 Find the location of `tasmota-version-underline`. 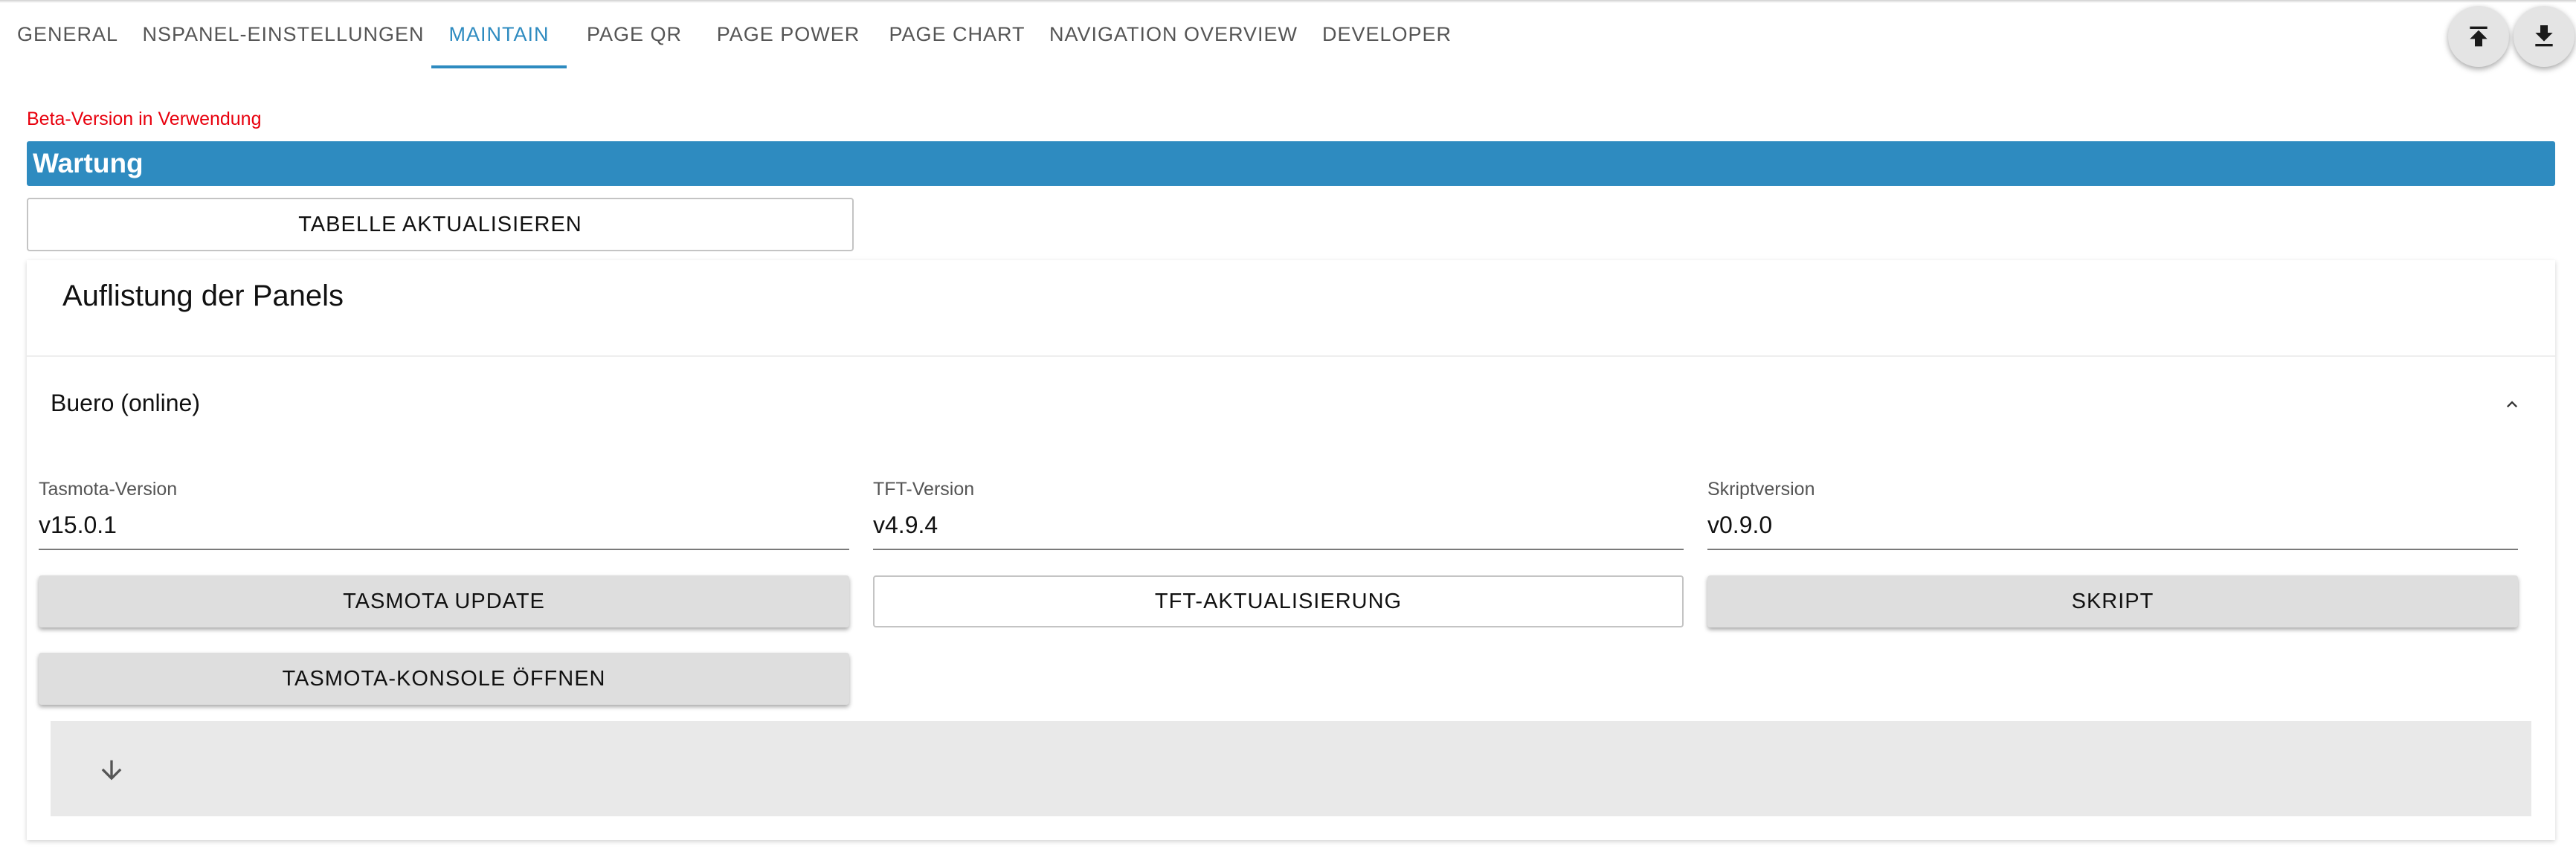

tasmota-version-underline is located at coordinates (444, 549).